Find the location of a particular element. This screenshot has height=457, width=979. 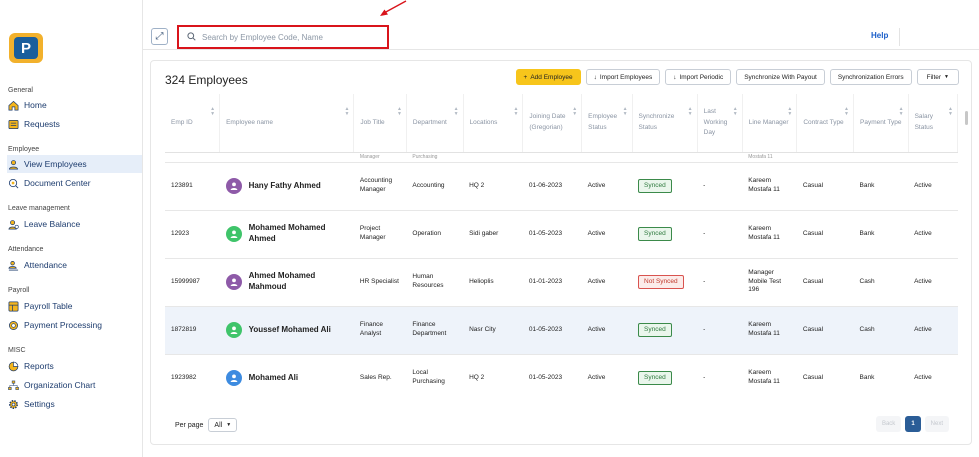

sync-status-badge: Synced is located at coordinates (655, 330).